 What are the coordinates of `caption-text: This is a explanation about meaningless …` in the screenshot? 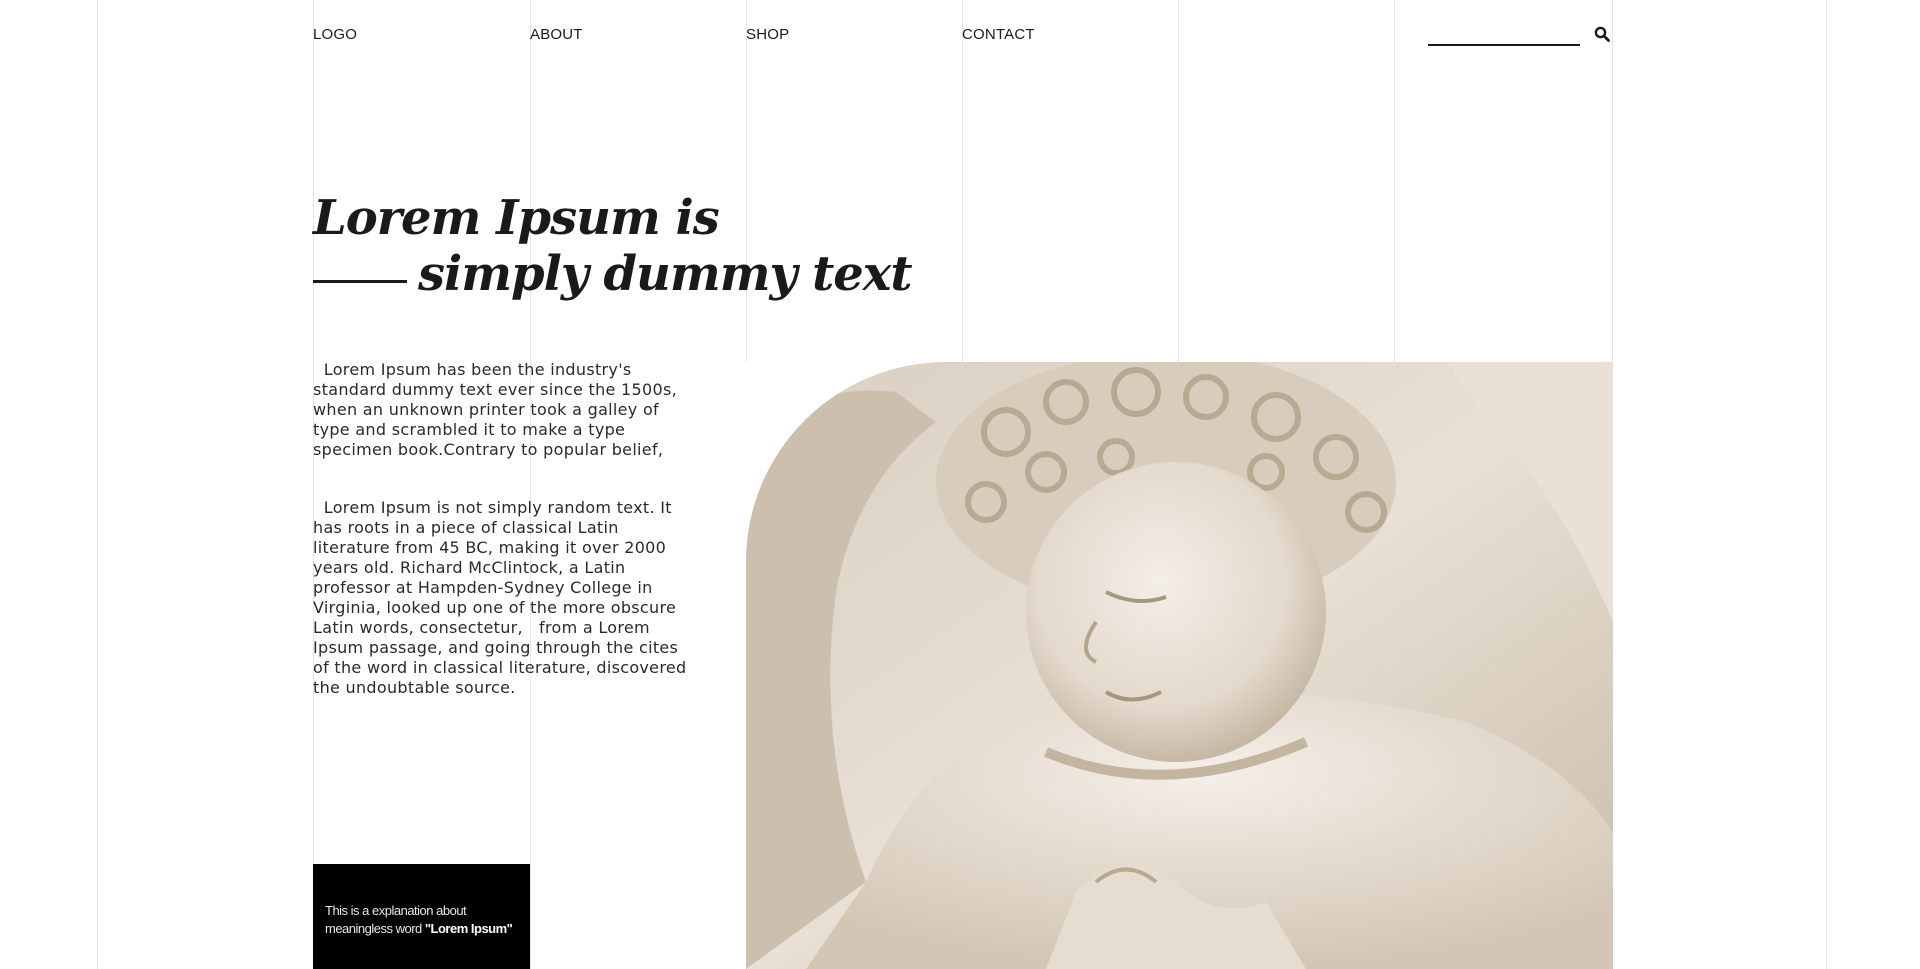 It's located at (425, 920).